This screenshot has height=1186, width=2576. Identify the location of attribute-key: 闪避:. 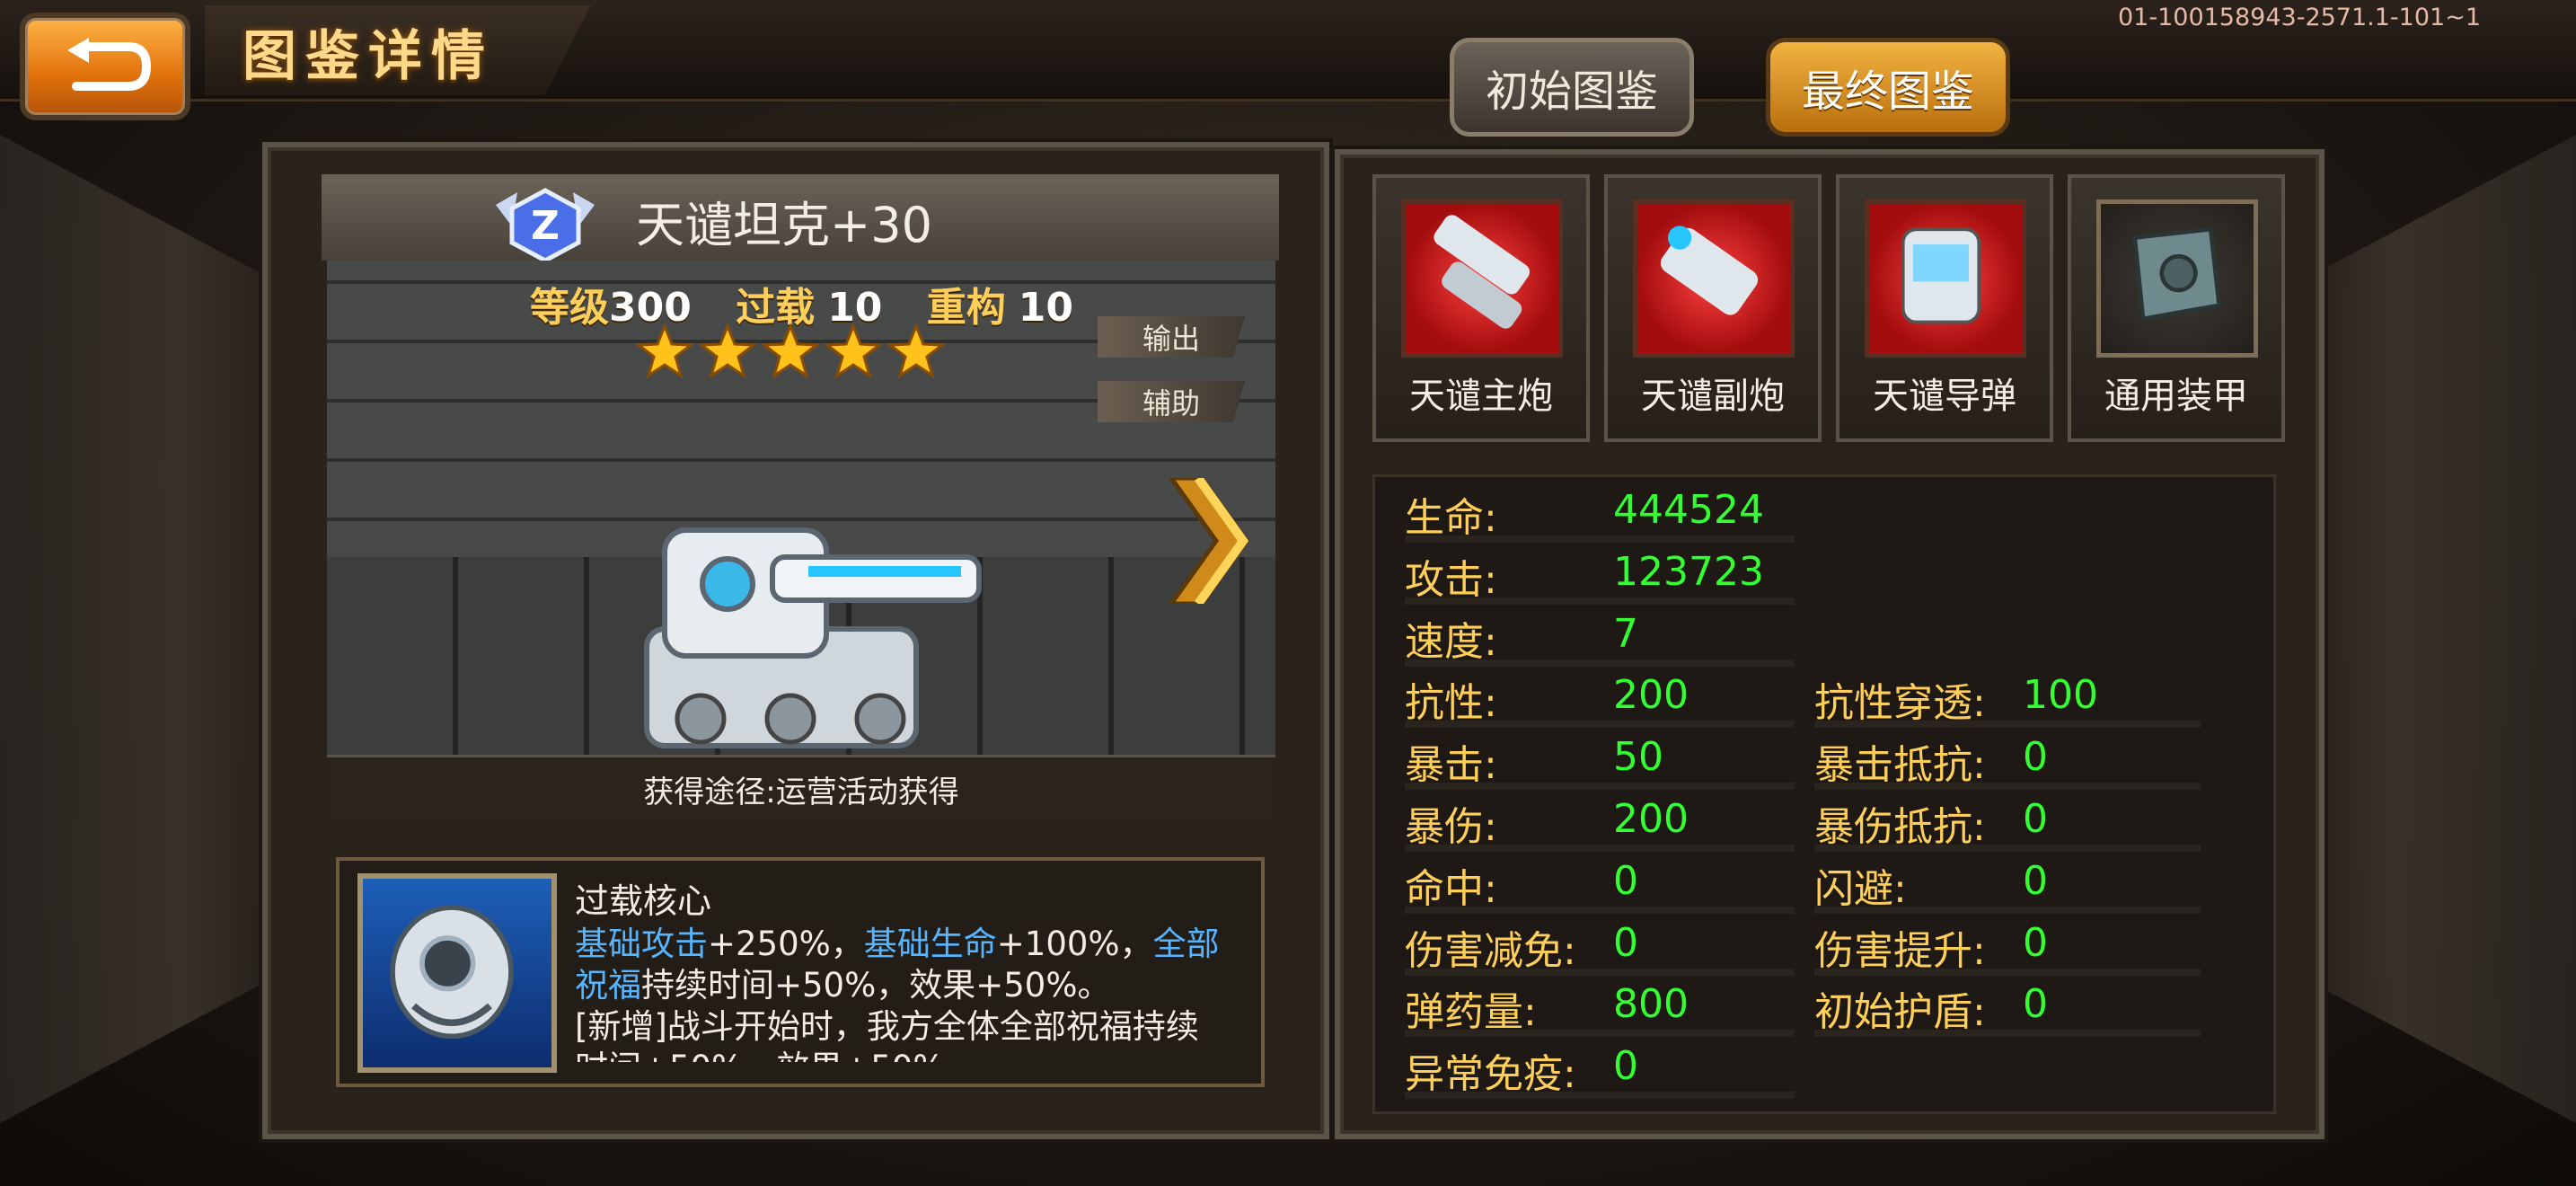
(1860, 888).